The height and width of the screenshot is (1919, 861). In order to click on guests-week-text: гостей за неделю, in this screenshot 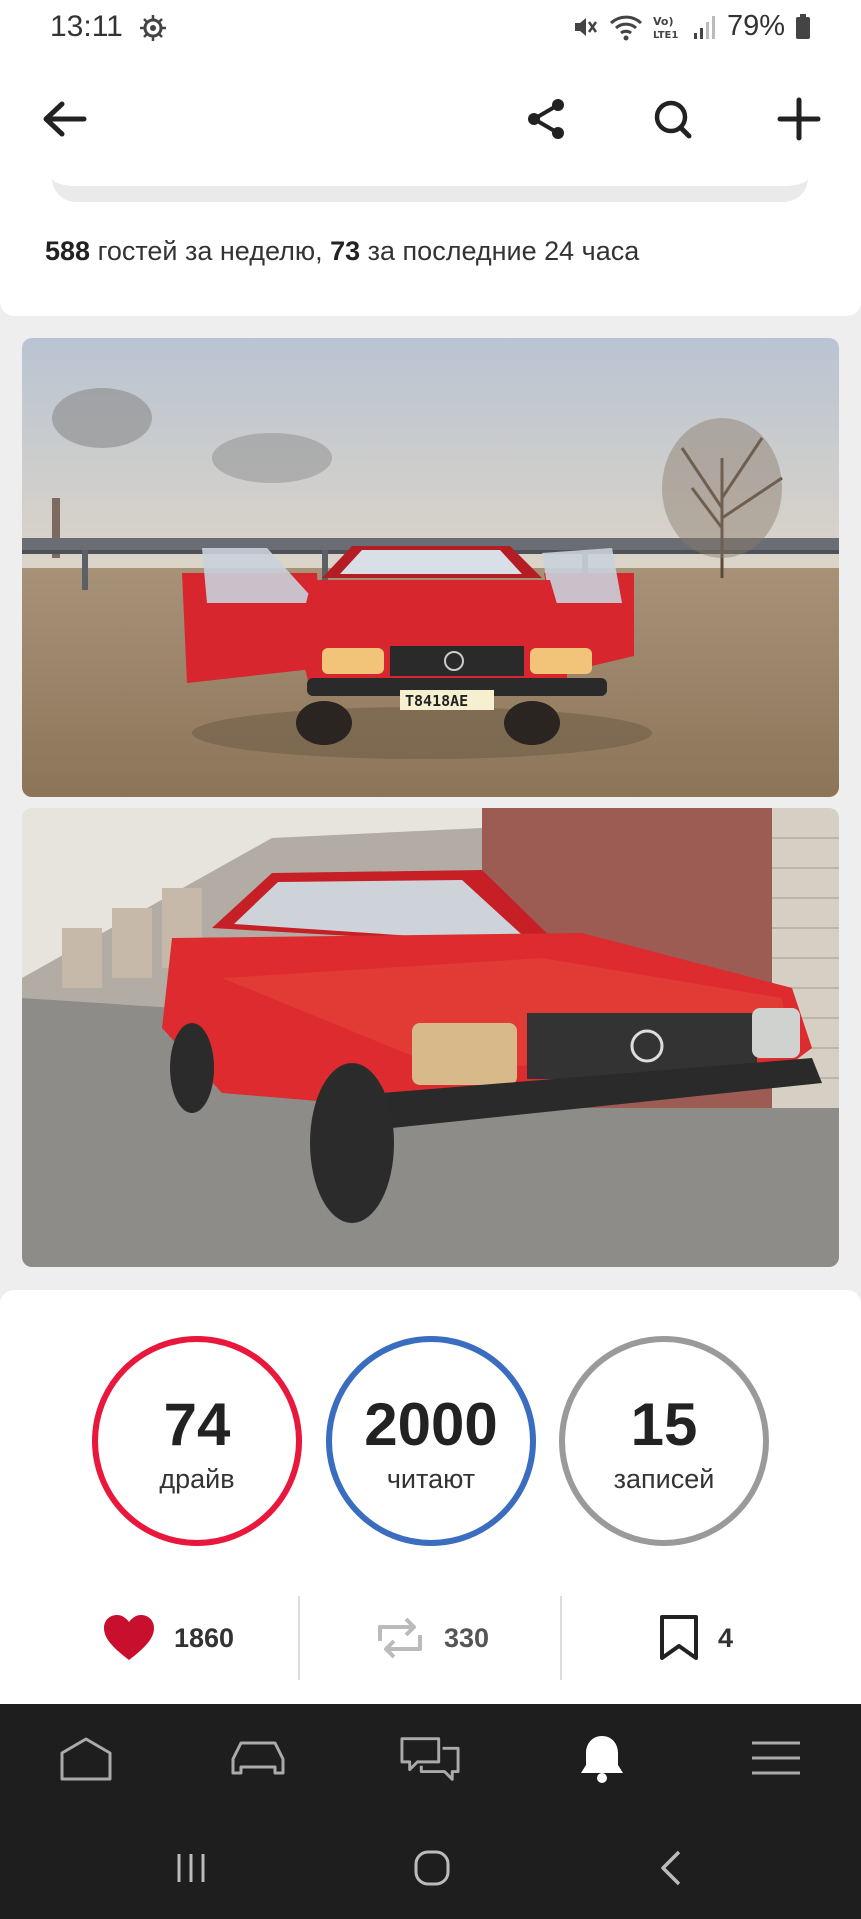, I will do `click(210, 251)`.